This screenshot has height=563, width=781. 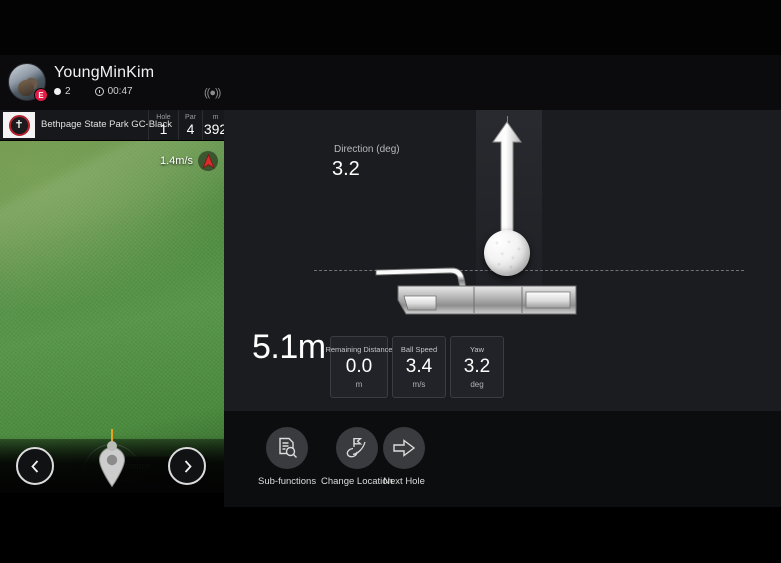 I want to click on timer: 00:47, so click(x=113, y=91).